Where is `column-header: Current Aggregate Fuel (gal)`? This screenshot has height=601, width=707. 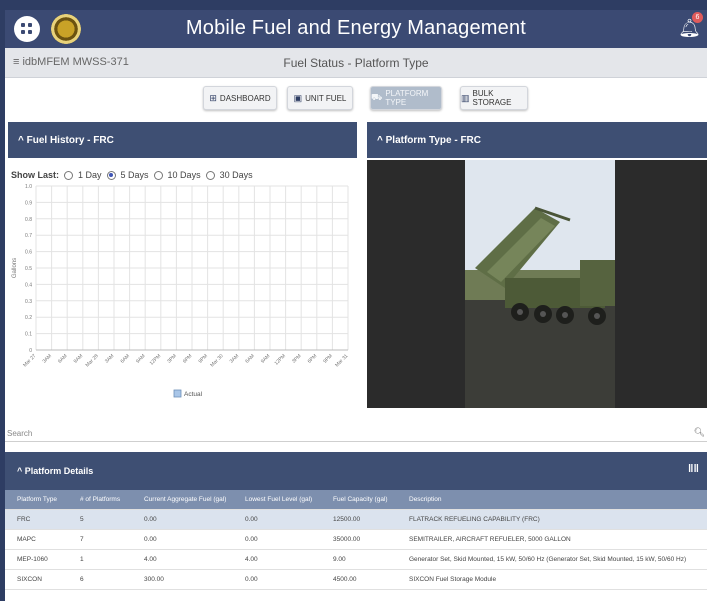 column-header: Current Aggregate Fuel (gal) is located at coordinates (185, 499).